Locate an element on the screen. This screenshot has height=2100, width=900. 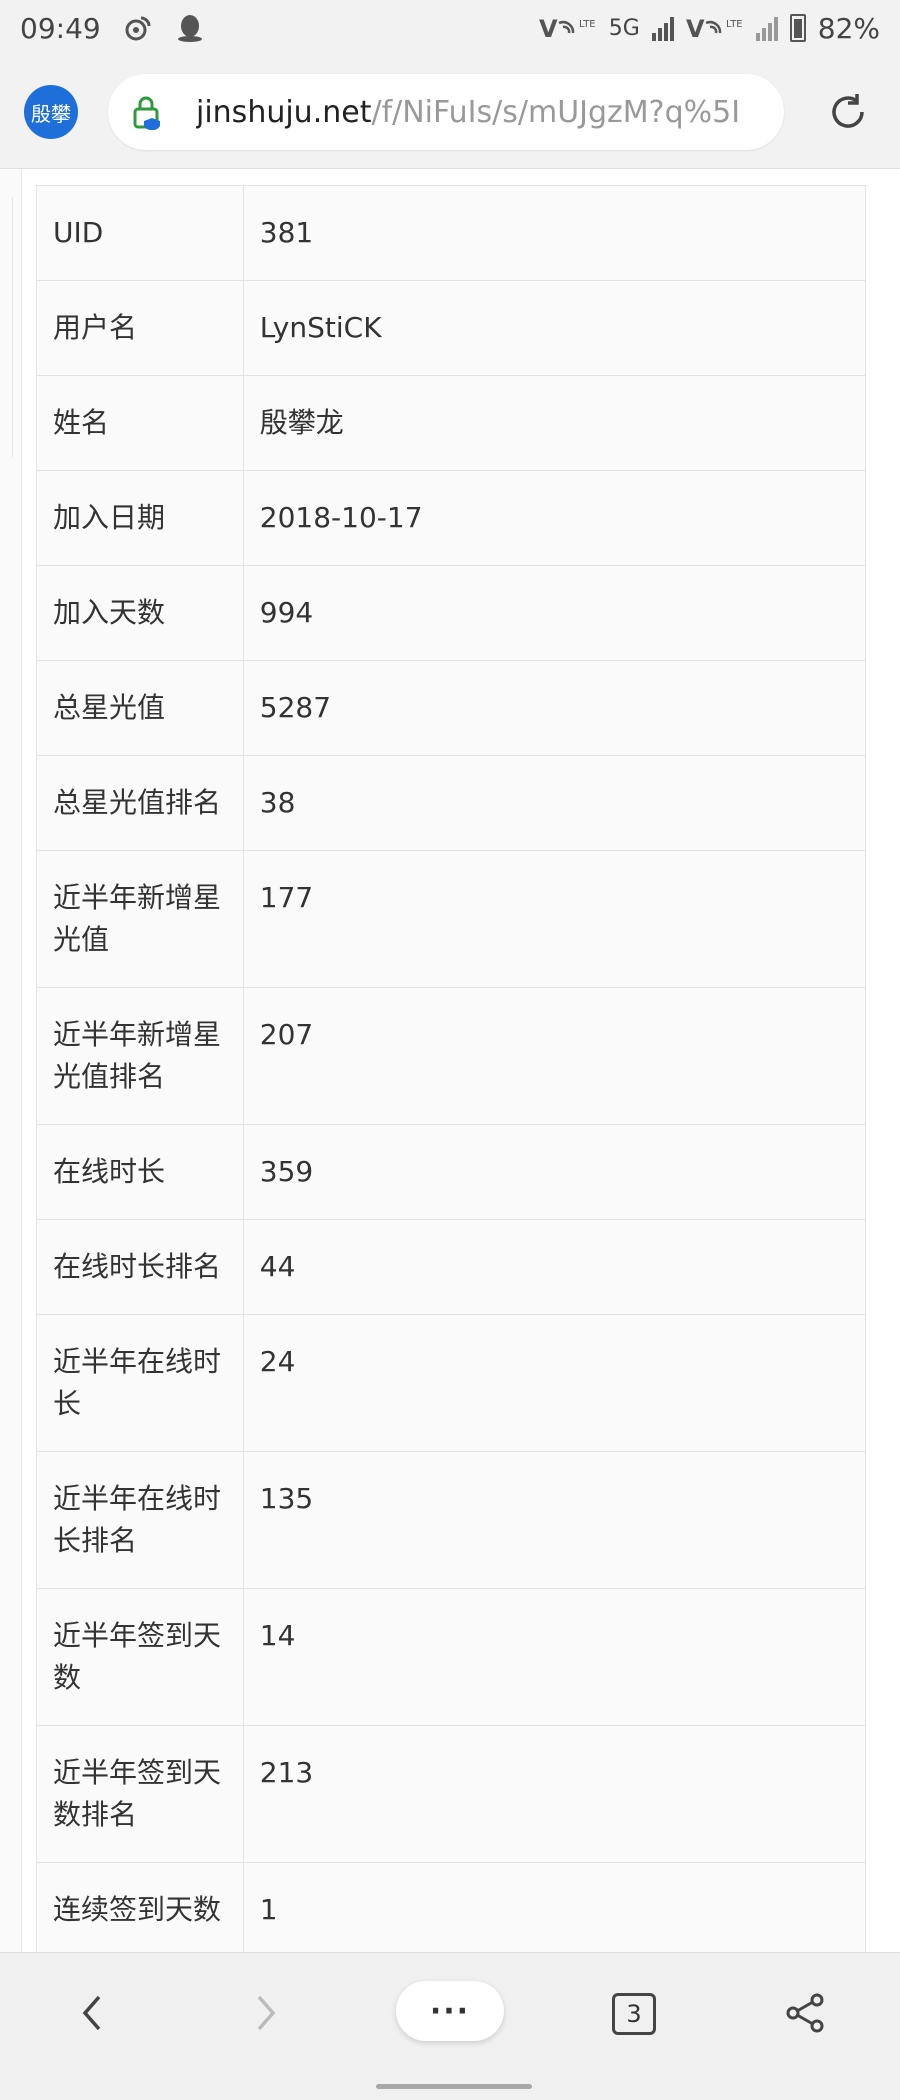
menu-button: ··· is located at coordinates (450, 2011).